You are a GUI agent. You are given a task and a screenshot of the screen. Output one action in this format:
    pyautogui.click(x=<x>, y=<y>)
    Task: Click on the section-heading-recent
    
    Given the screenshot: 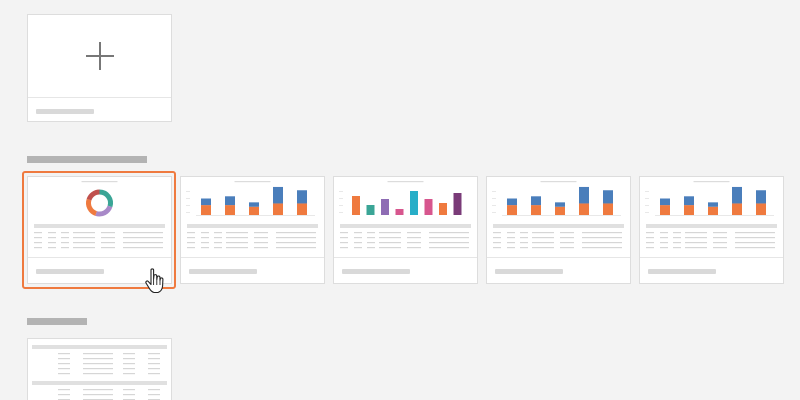 What is the action you would take?
    pyautogui.click(x=57, y=321)
    